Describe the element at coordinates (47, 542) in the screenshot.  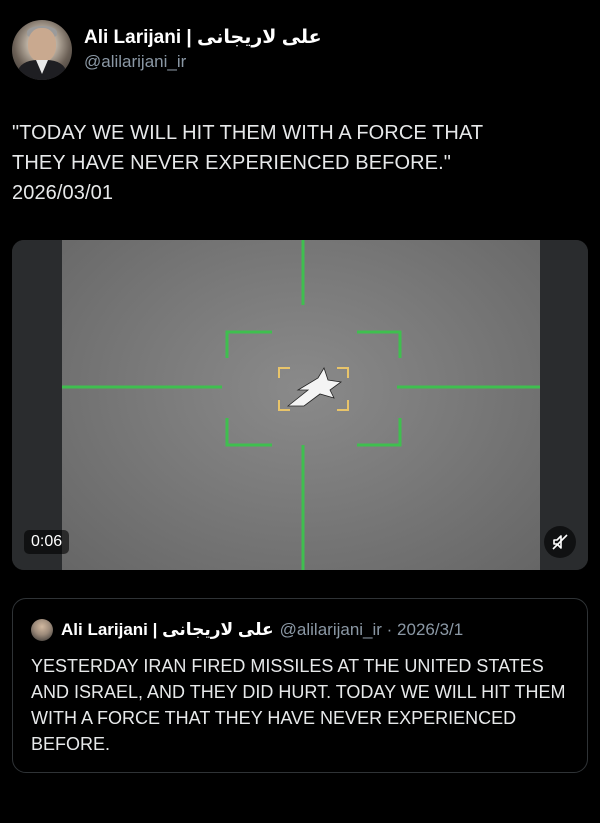
I see `video-duration-badge: 0:06` at that location.